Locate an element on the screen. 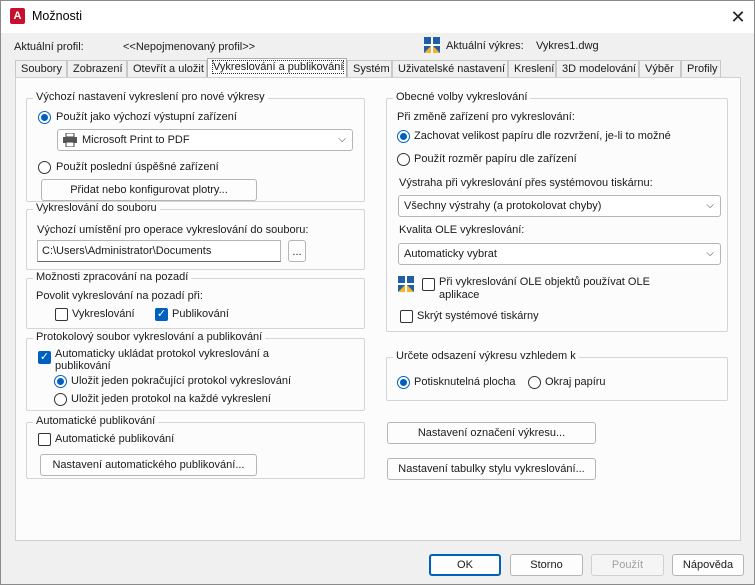  background-publishing-checkbox: ✓ is located at coordinates (161, 314).